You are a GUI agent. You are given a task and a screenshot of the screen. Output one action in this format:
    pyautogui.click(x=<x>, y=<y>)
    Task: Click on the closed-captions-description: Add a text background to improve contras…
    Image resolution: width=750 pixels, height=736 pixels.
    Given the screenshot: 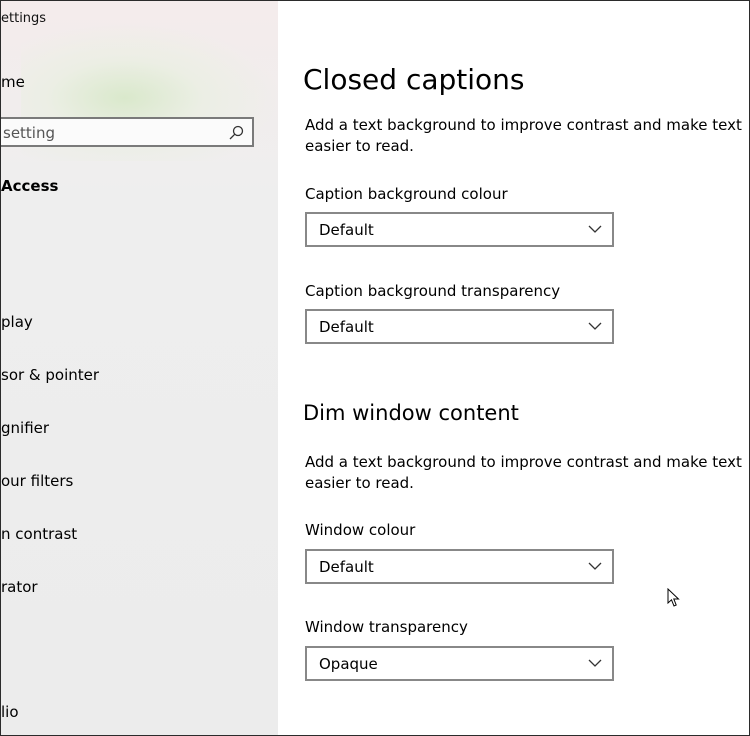 What is the action you would take?
    pyautogui.click(x=523, y=135)
    